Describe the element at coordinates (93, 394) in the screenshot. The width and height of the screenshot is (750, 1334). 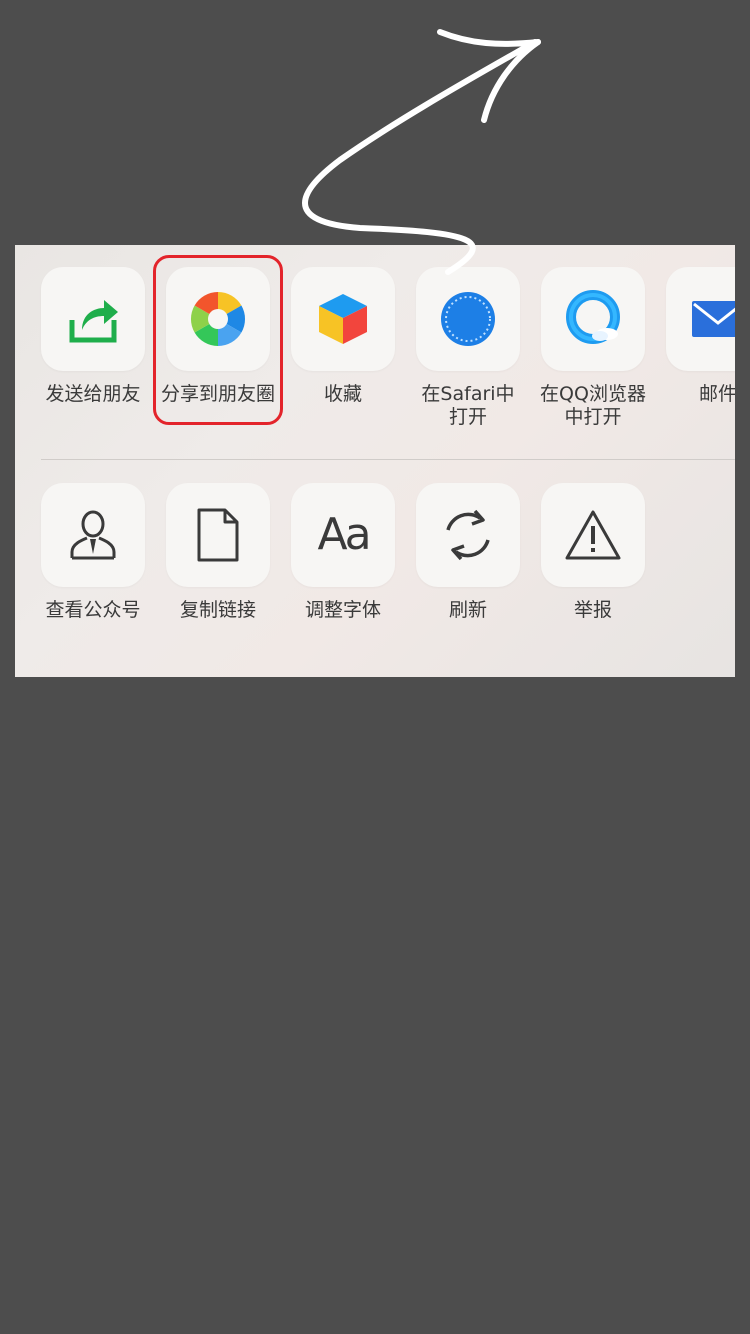
I see `share-item-label: 发送给朋友` at that location.